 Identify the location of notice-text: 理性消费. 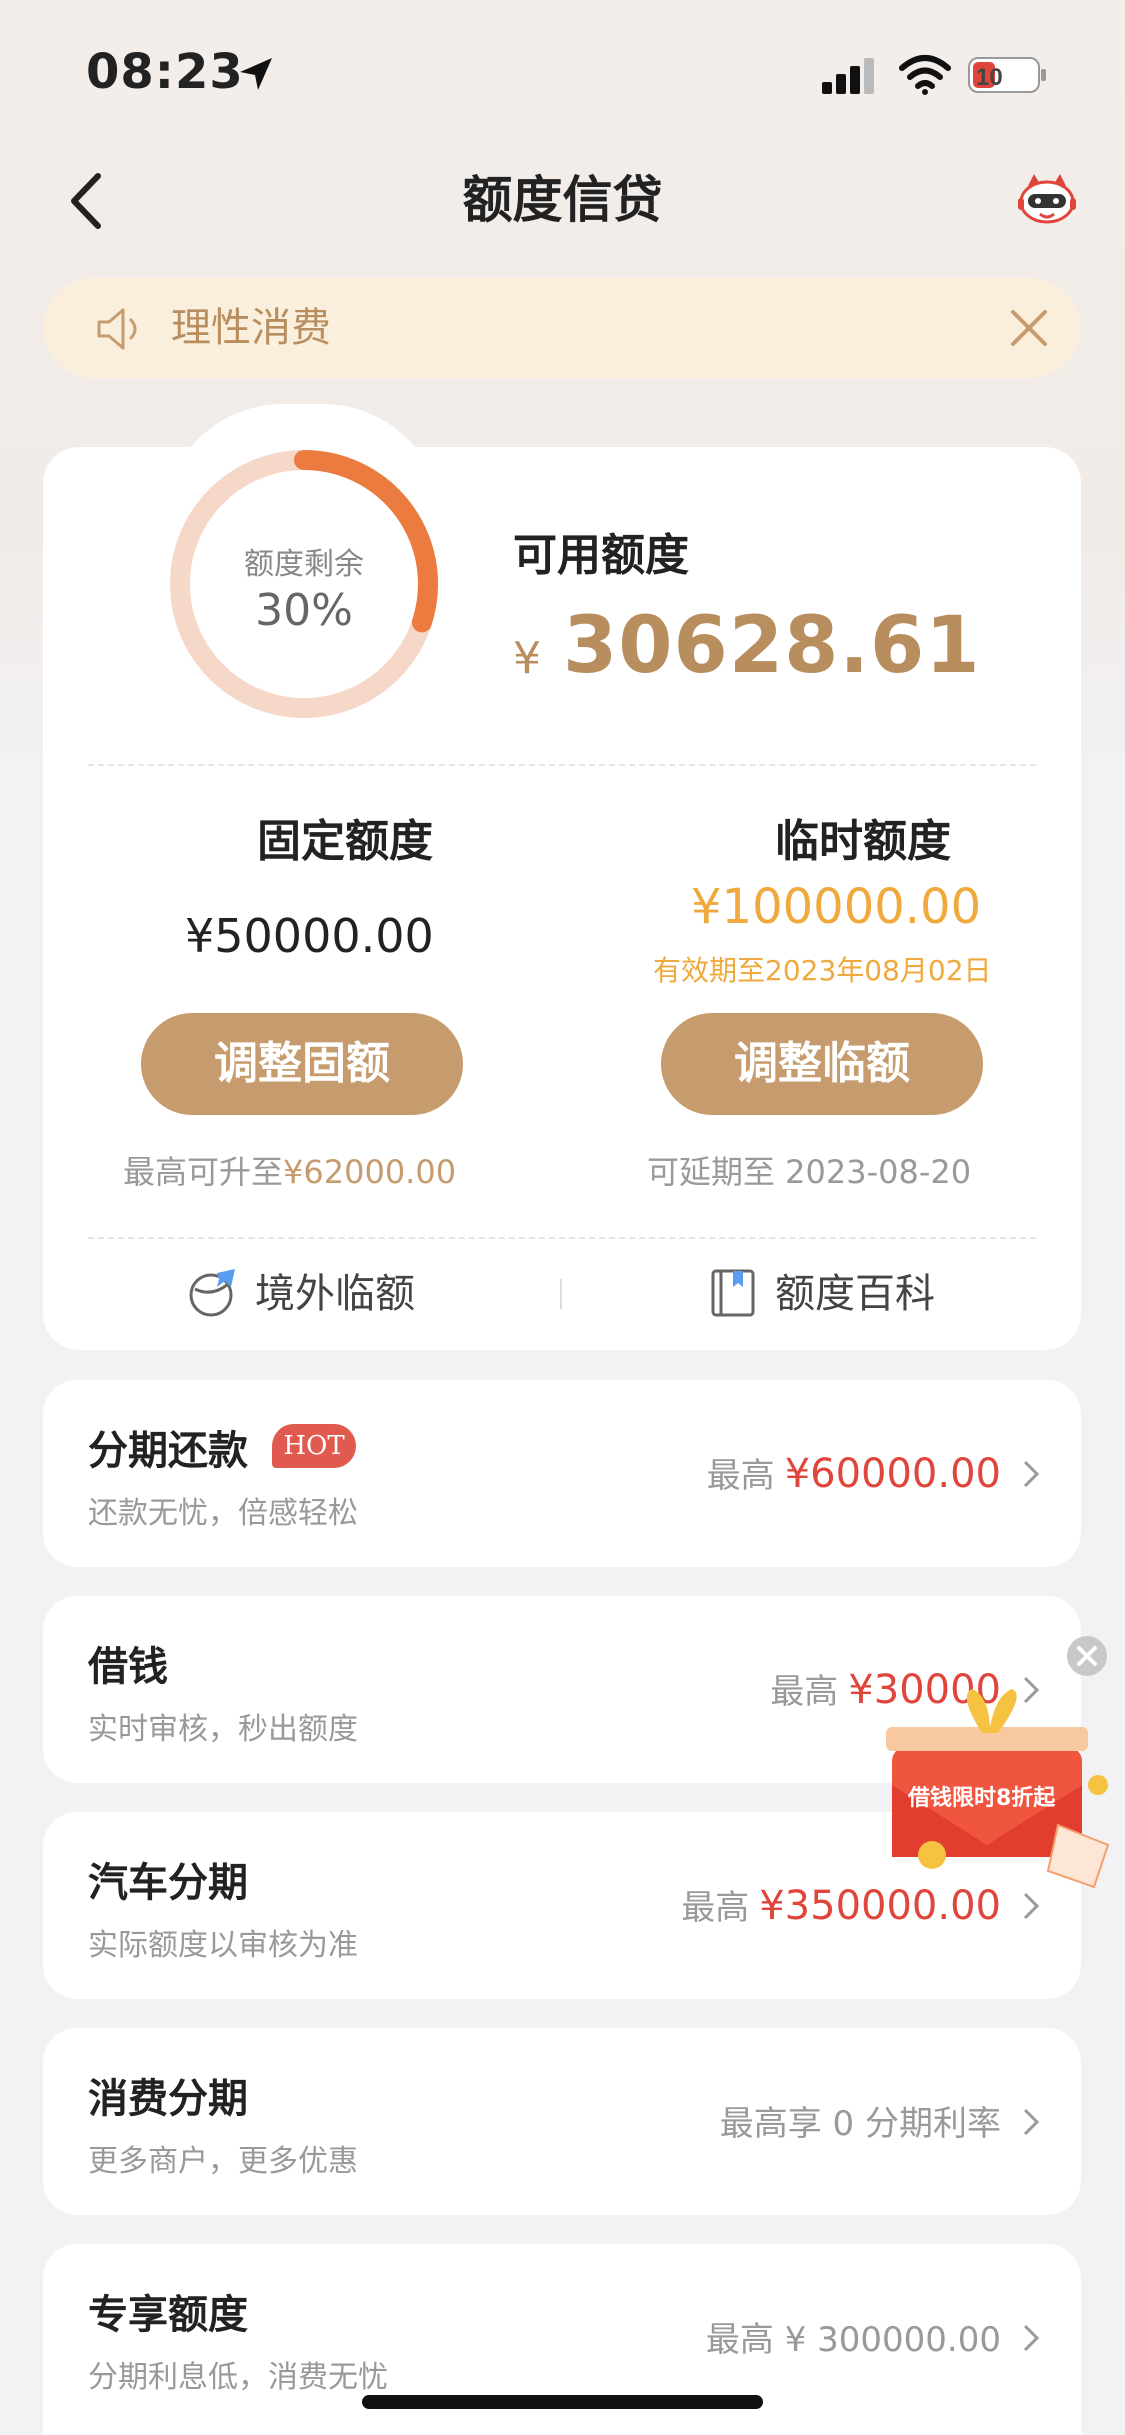
(251, 328).